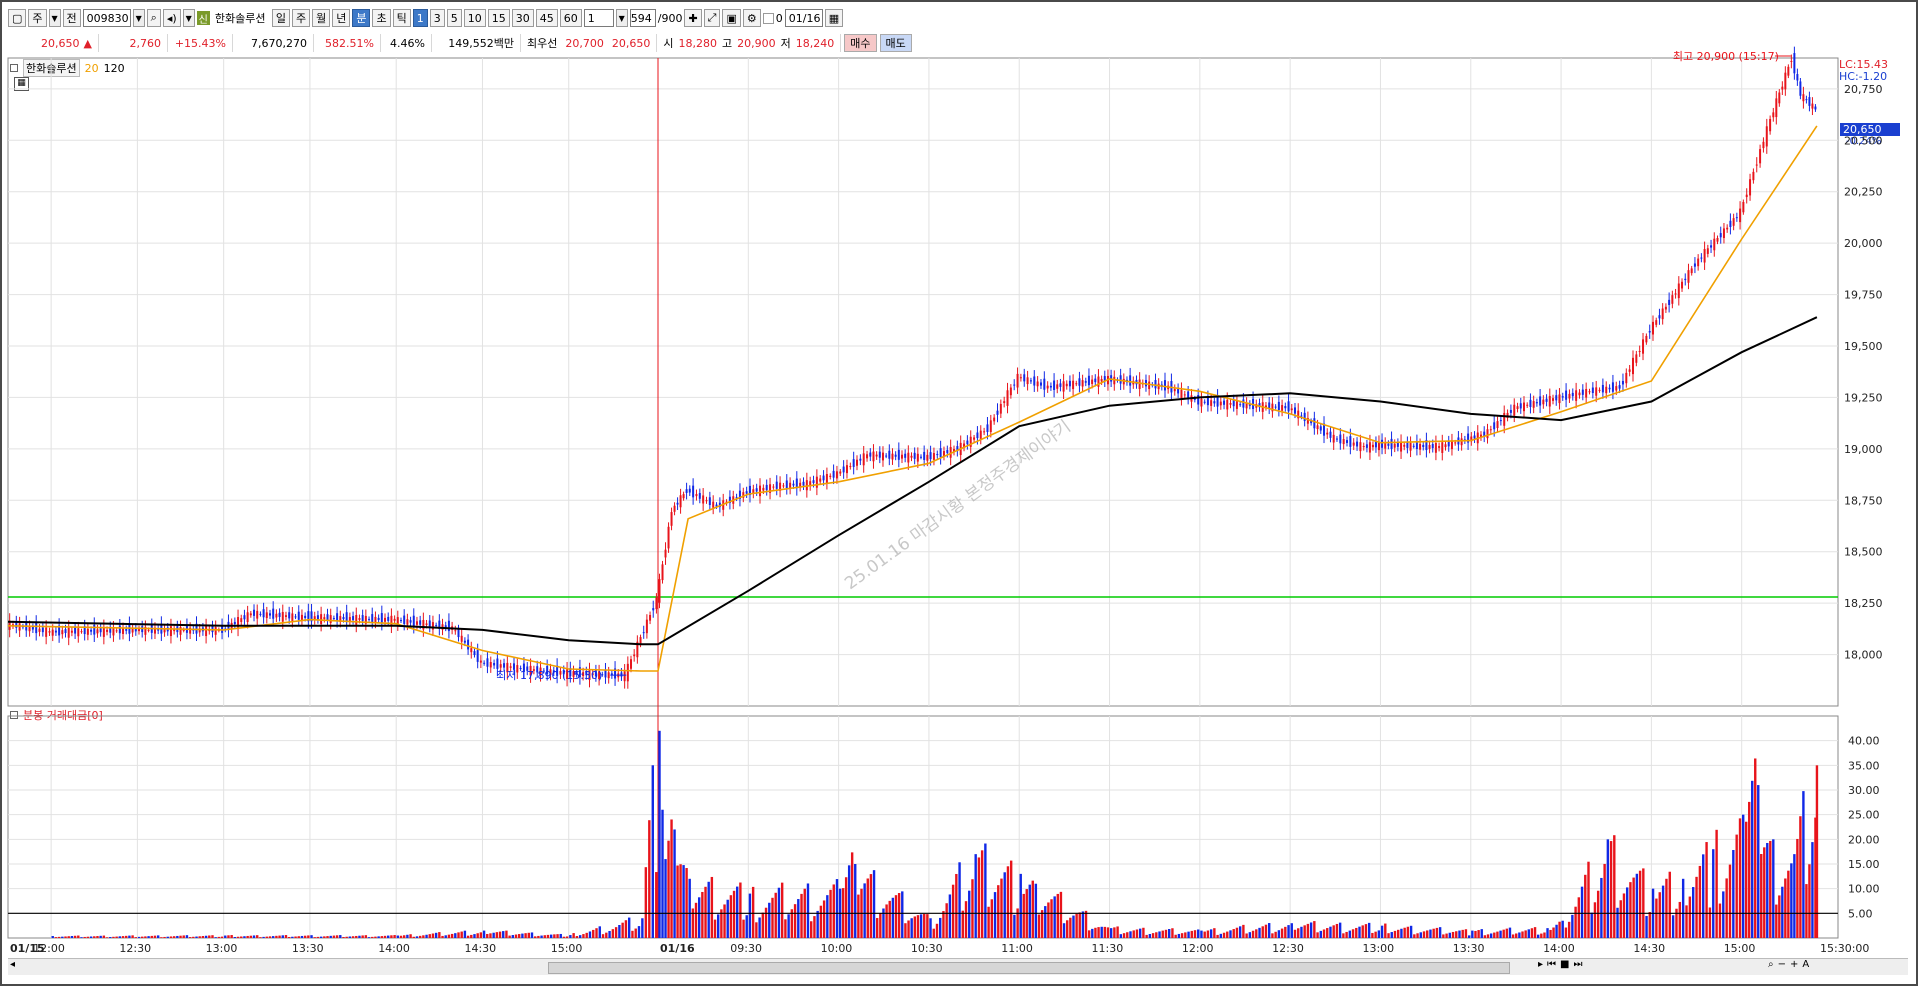  I want to click on zoom-icons: ⌕−+A, so click(1790, 964).